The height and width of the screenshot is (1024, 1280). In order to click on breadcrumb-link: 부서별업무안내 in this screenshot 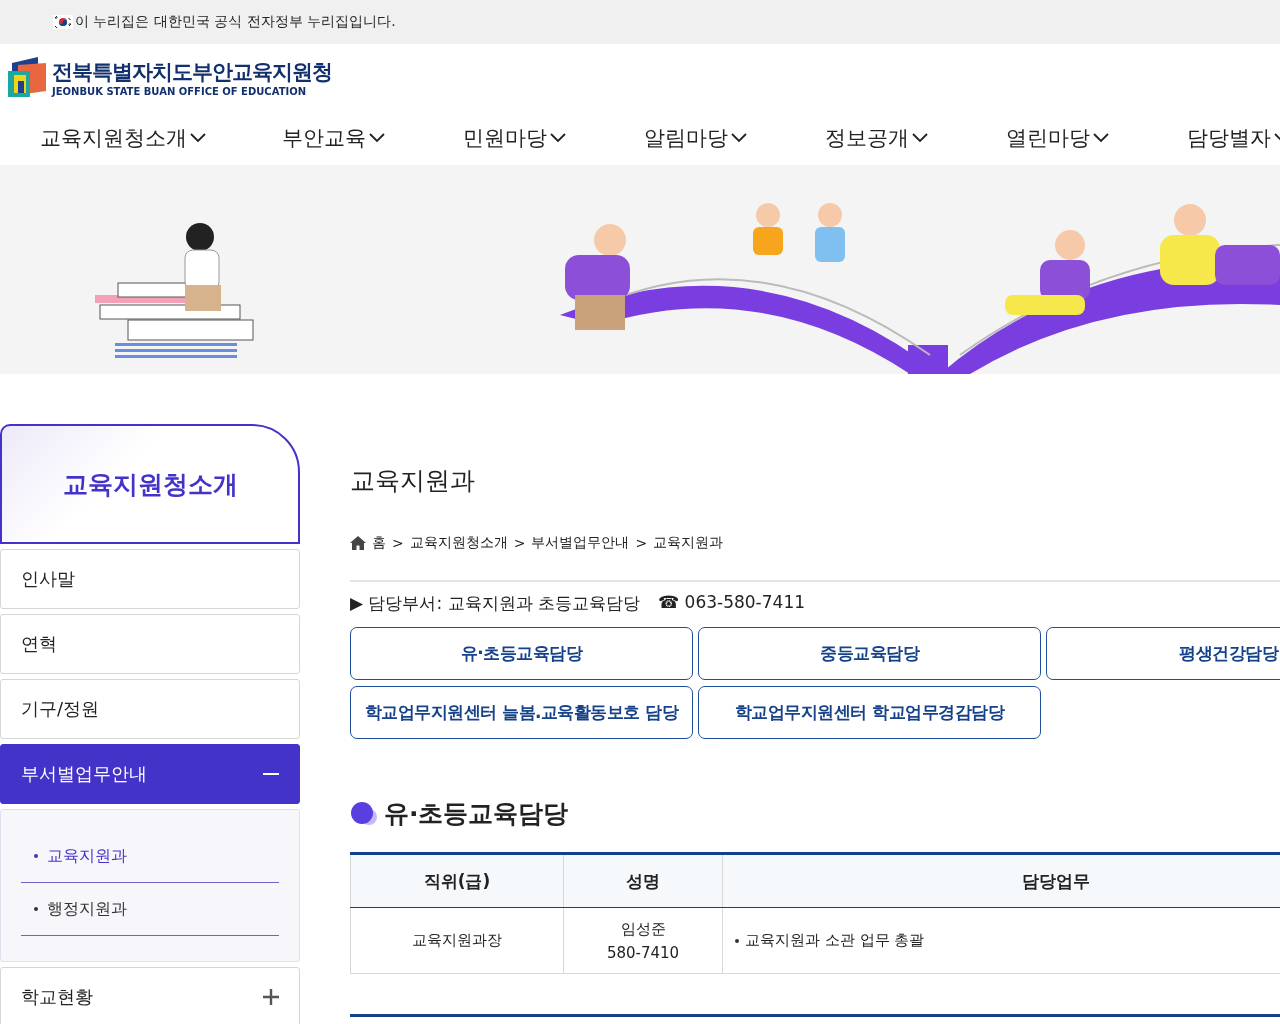, I will do `click(580, 543)`.